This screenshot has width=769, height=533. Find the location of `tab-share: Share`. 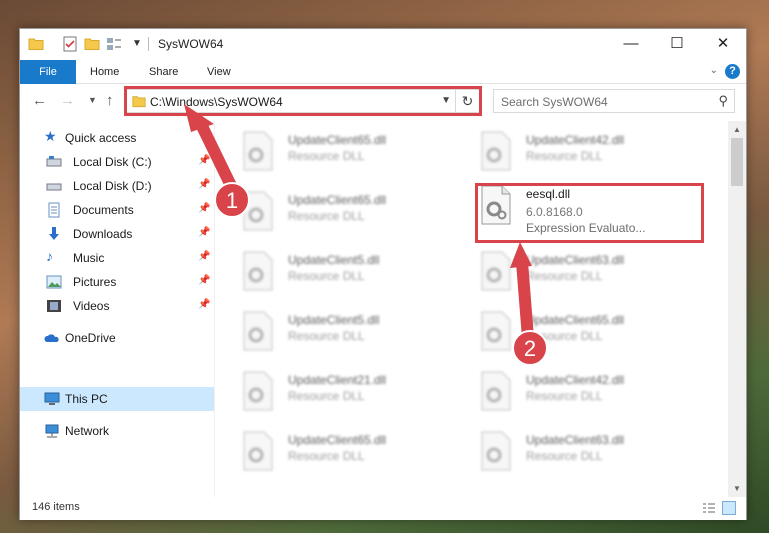

tab-share: Share is located at coordinates (163, 72).